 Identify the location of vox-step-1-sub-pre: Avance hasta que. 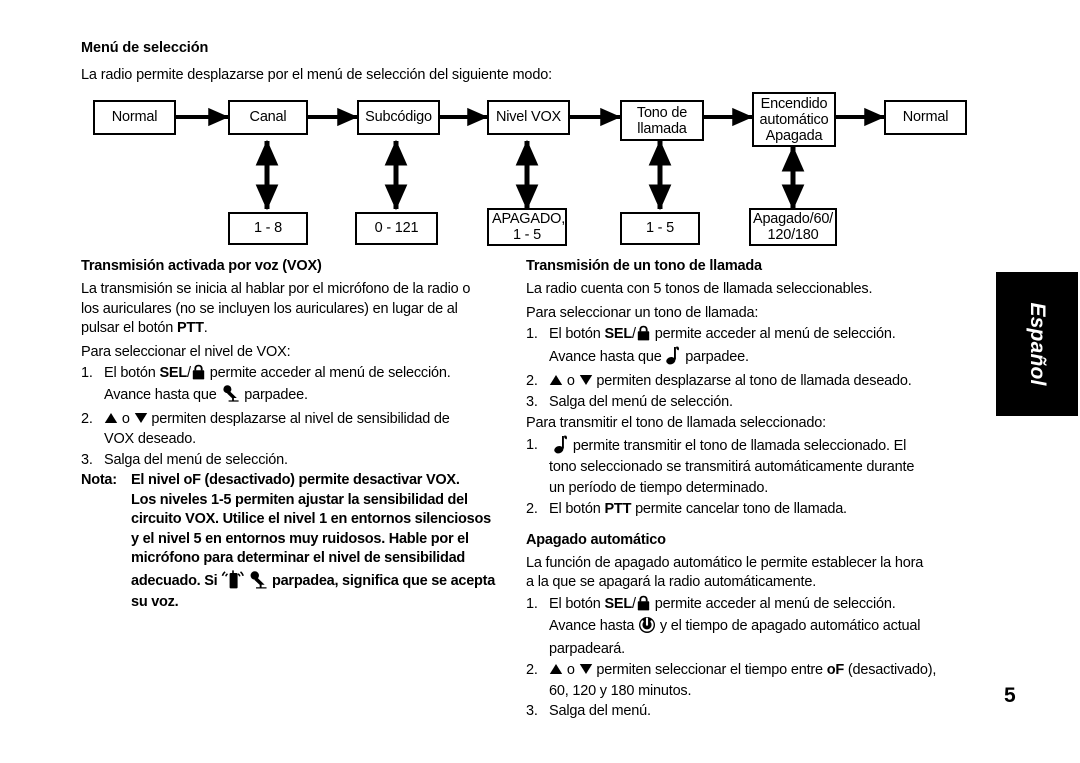
(162, 394).